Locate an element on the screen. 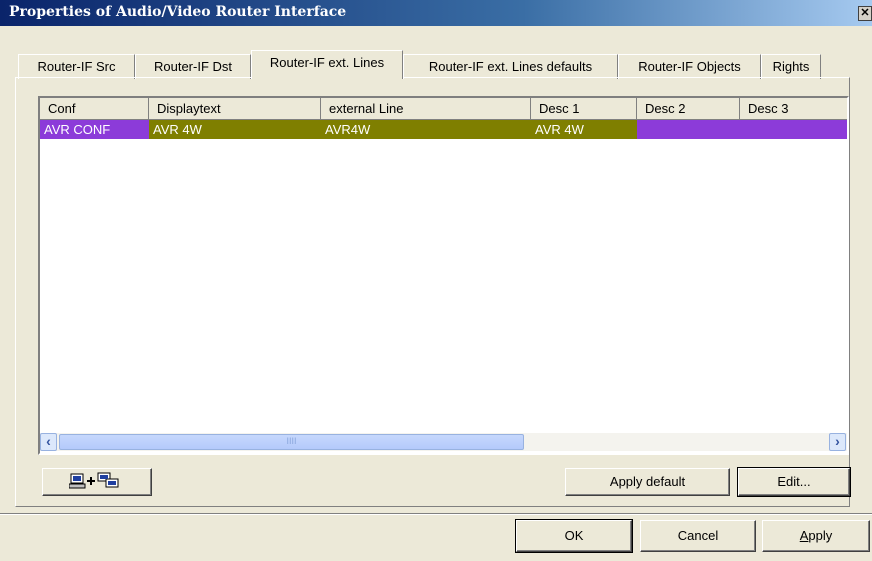 The width and height of the screenshot is (872, 561). add-line-icon is located at coordinates (94, 480).